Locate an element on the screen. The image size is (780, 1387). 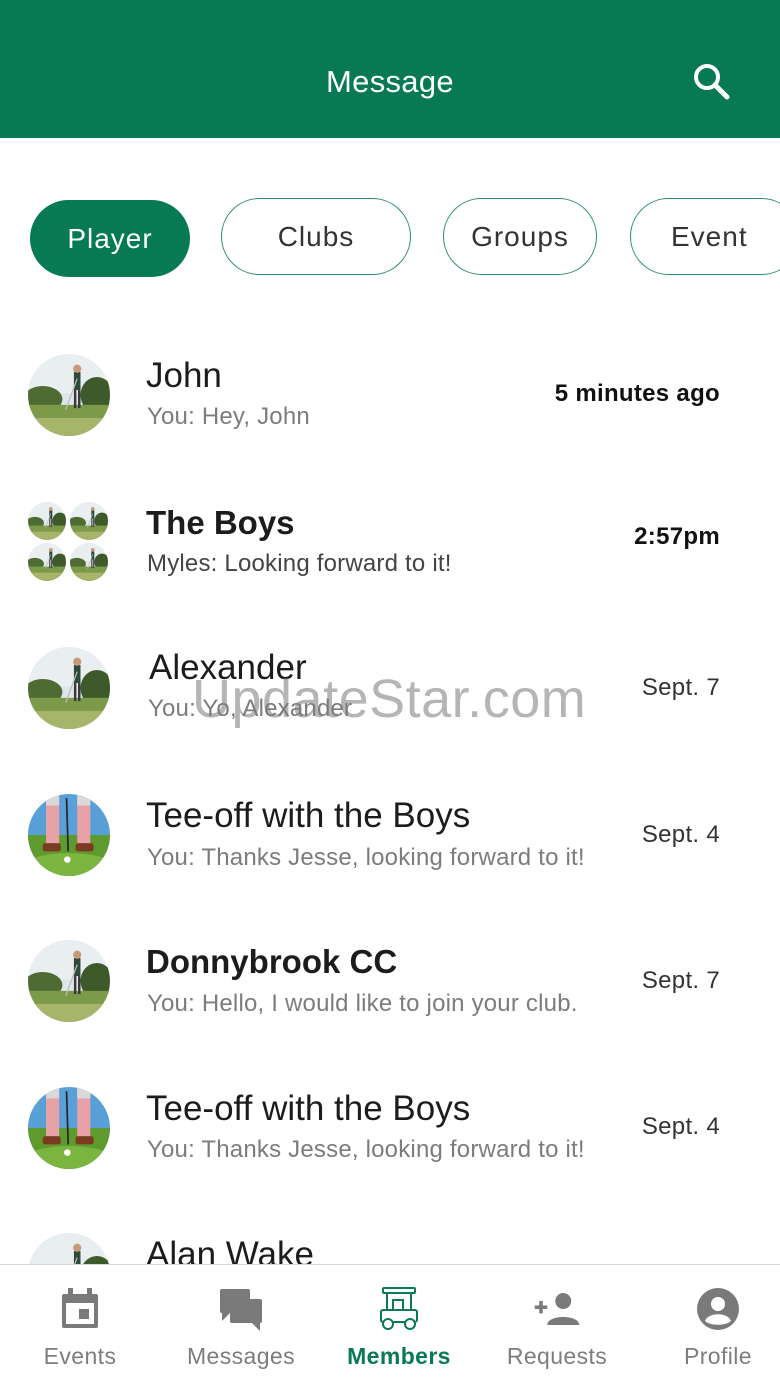
nav-requests: Requests is located at coordinates (557, 1326).